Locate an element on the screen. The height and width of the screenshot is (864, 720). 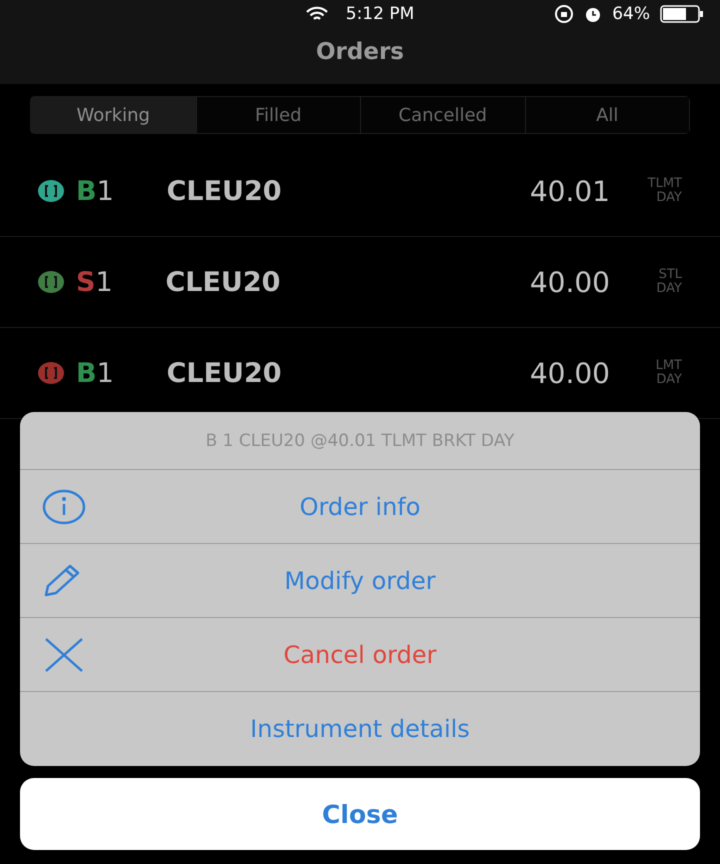
order-row: S1 CLEU20 40.00 STL DAY is located at coordinates (360, 282).